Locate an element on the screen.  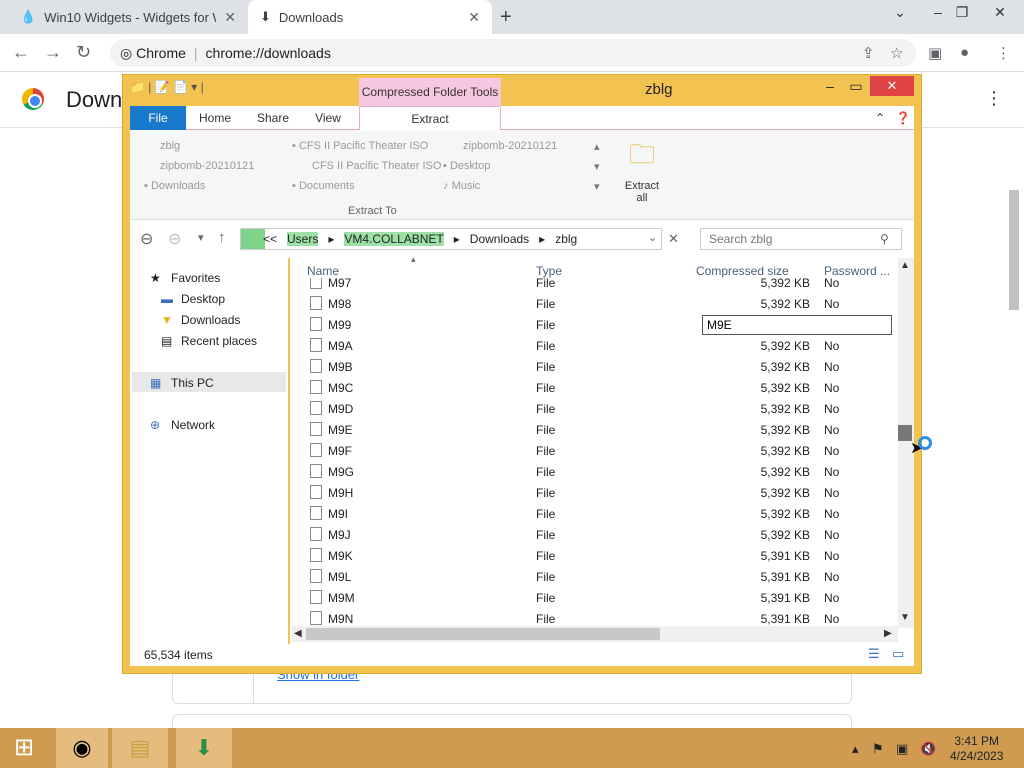
tab-file: File is located at coordinates (158, 118).